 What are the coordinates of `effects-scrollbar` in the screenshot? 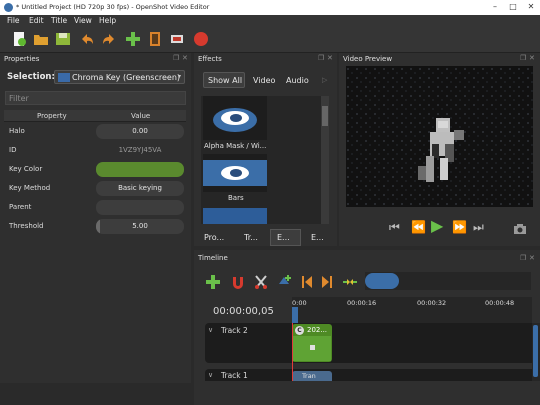 It's located at (325, 160).